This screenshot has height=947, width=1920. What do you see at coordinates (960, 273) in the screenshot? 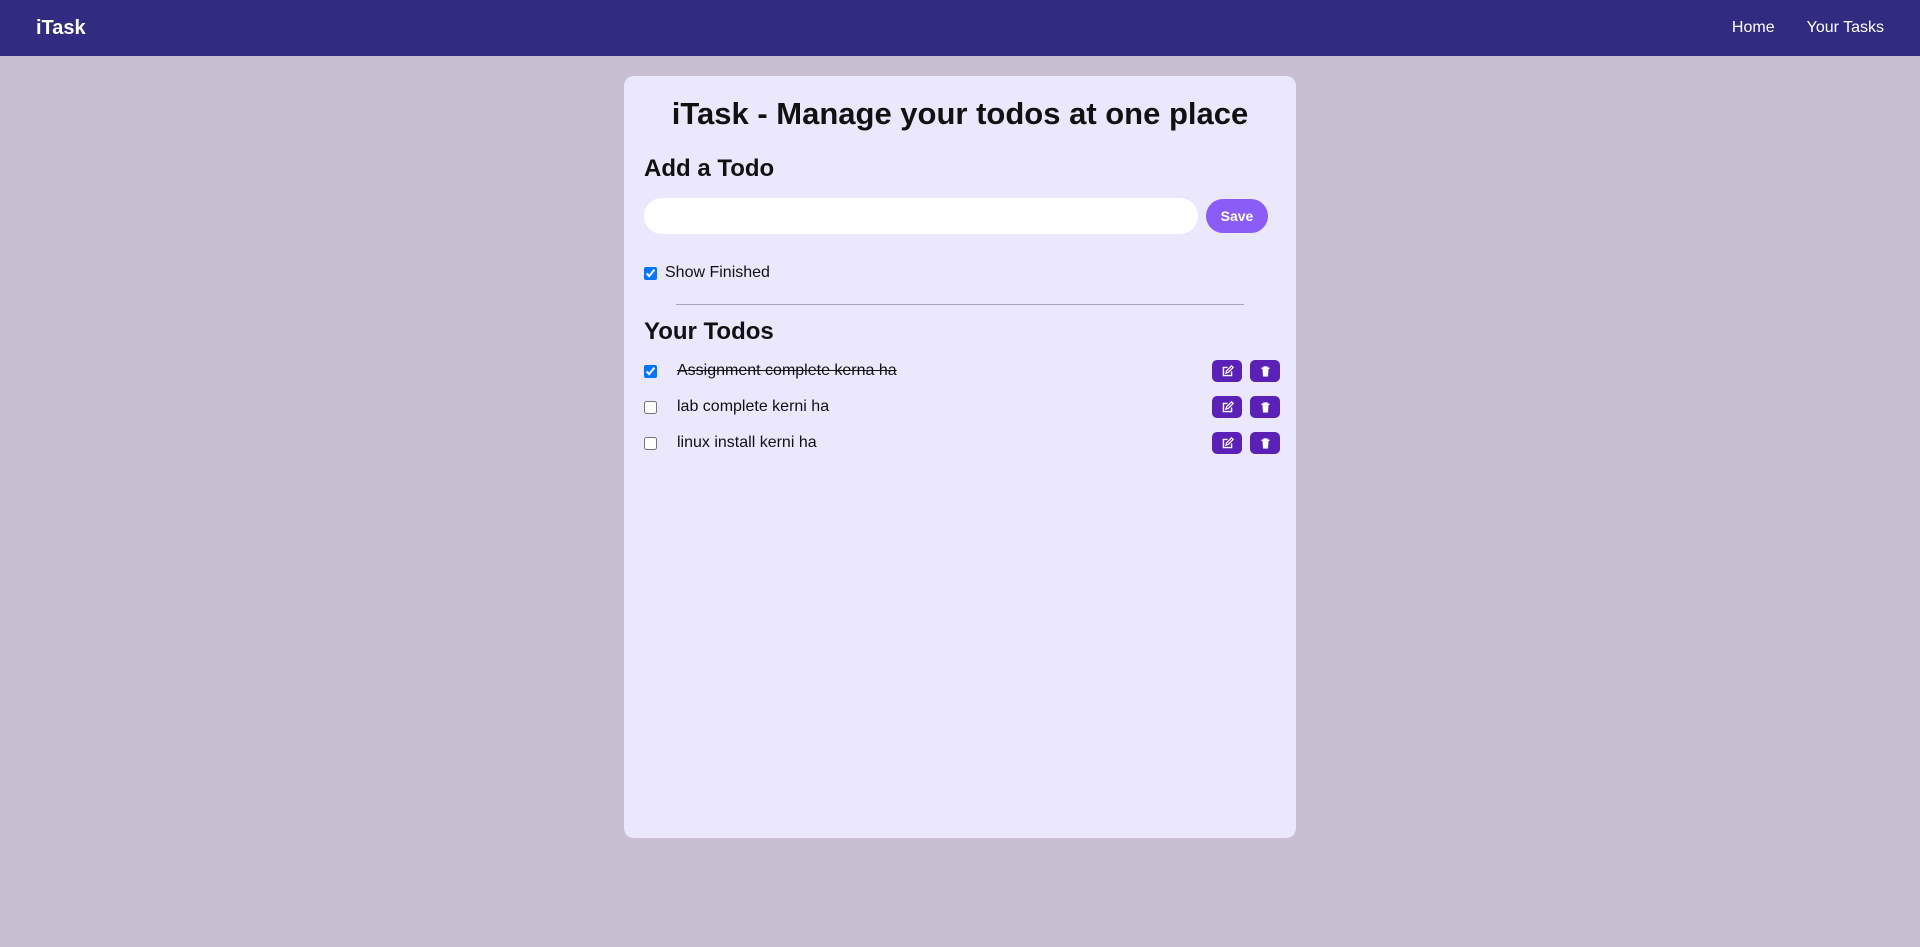
I see `show-finished-toggle: Show Finished` at bounding box center [960, 273].